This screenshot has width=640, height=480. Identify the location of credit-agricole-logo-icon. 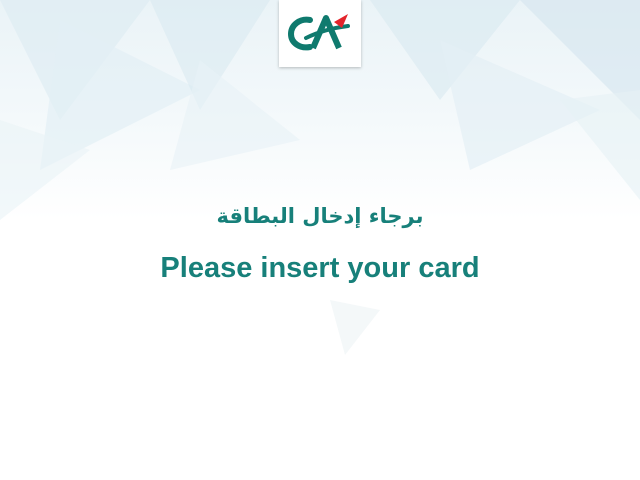
(319, 32).